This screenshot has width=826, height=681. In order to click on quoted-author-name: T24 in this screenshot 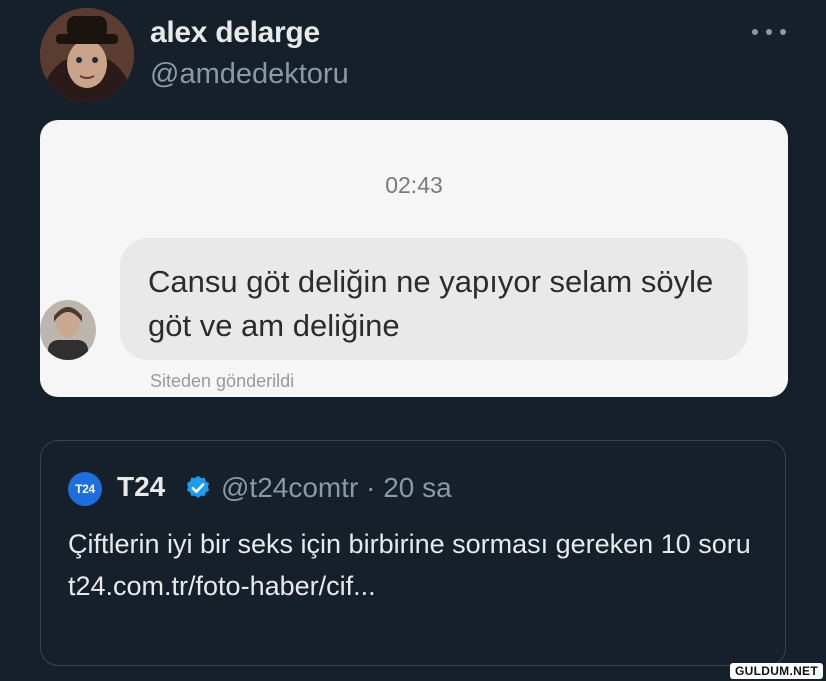, I will do `click(141, 486)`.